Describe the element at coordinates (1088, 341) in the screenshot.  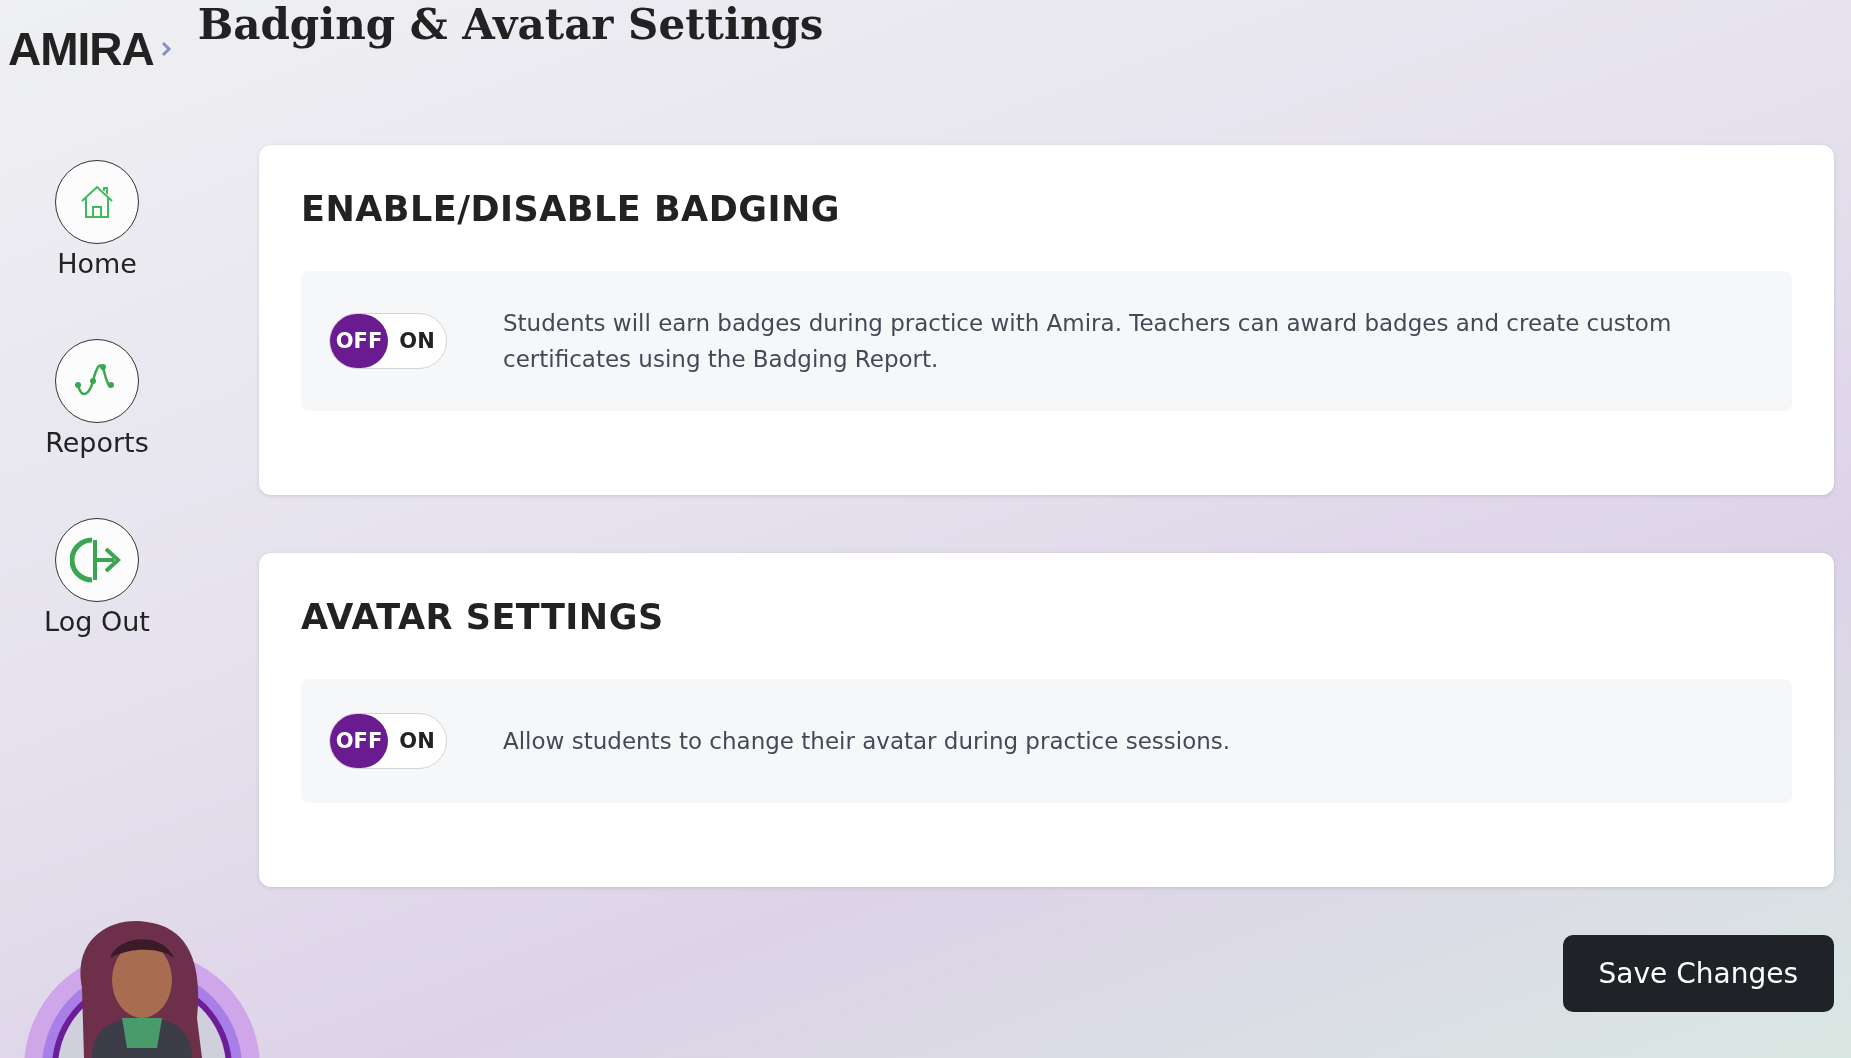
I see `setting-description: Students will earn badges during practice with Amira. Teachers can award badges and create custom certificates using the Badging Report.` at that location.